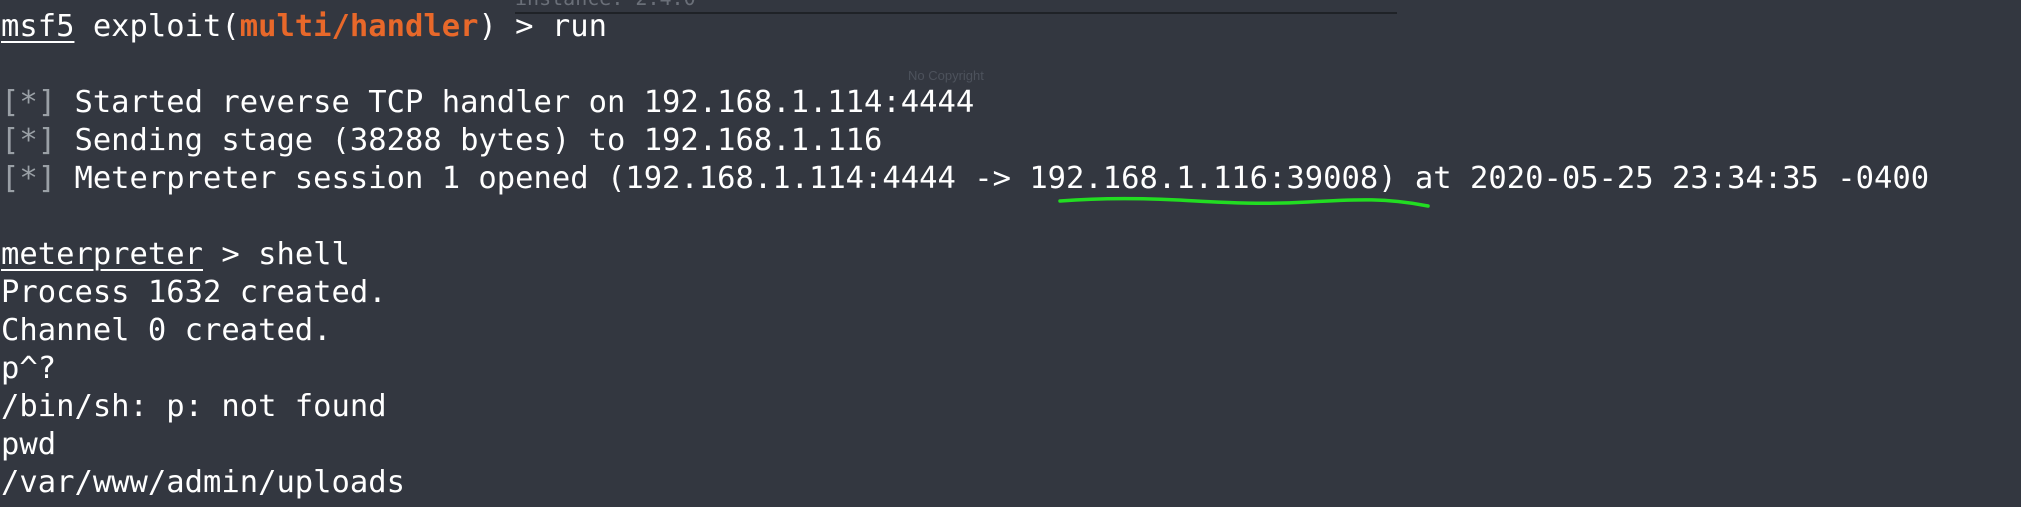 The height and width of the screenshot is (507, 2021). What do you see at coordinates (38, 26) in the screenshot?
I see `msf-prompt-prefix: msf5` at bounding box center [38, 26].